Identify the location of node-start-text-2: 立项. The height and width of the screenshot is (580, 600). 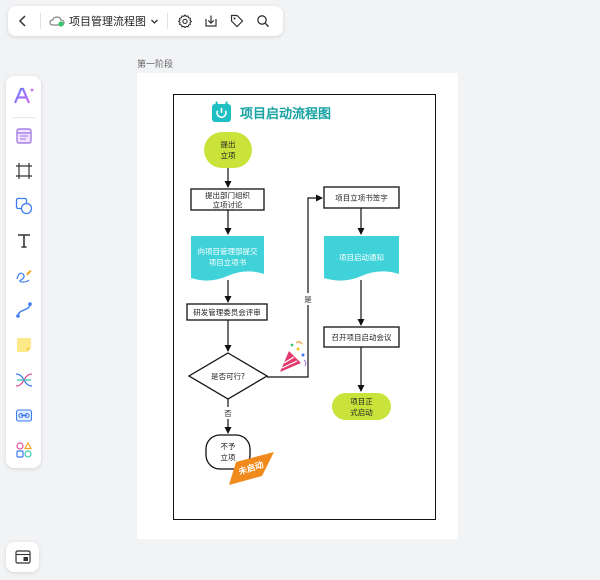
(228, 155).